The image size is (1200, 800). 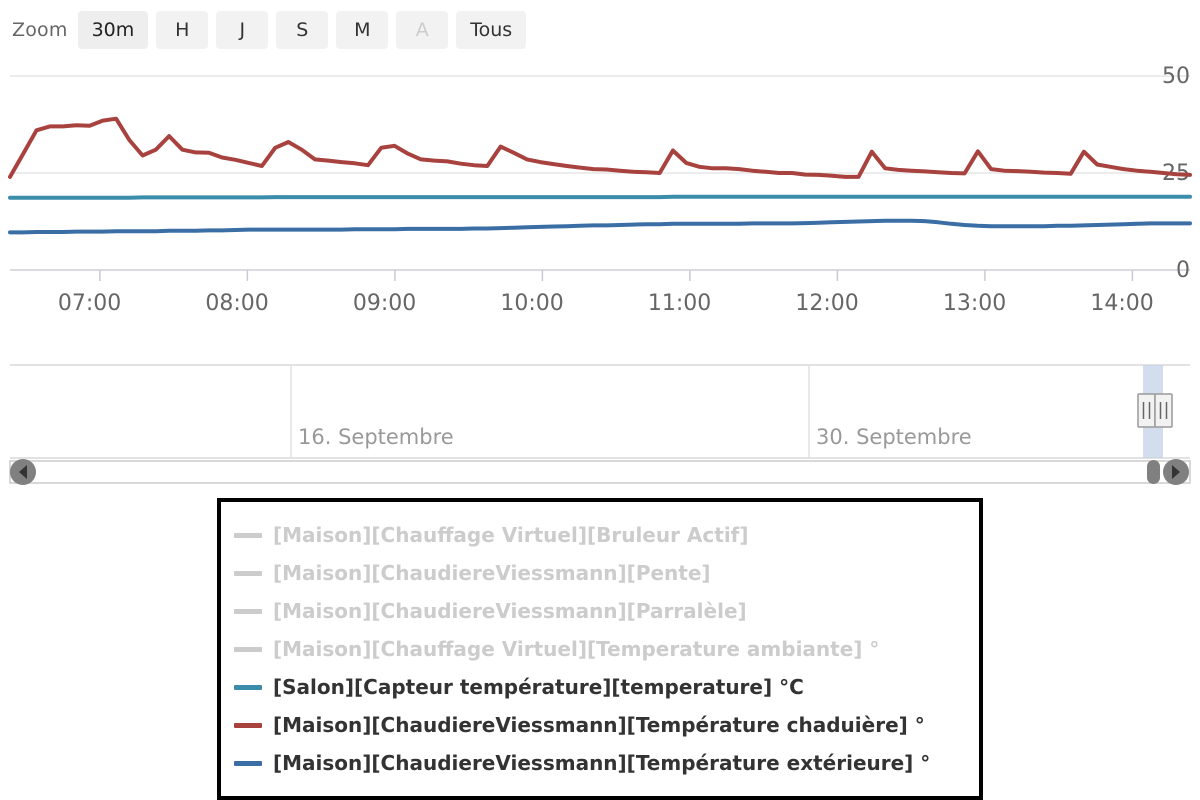 I want to click on navigator-handle-left, so click(x=1146, y=410).